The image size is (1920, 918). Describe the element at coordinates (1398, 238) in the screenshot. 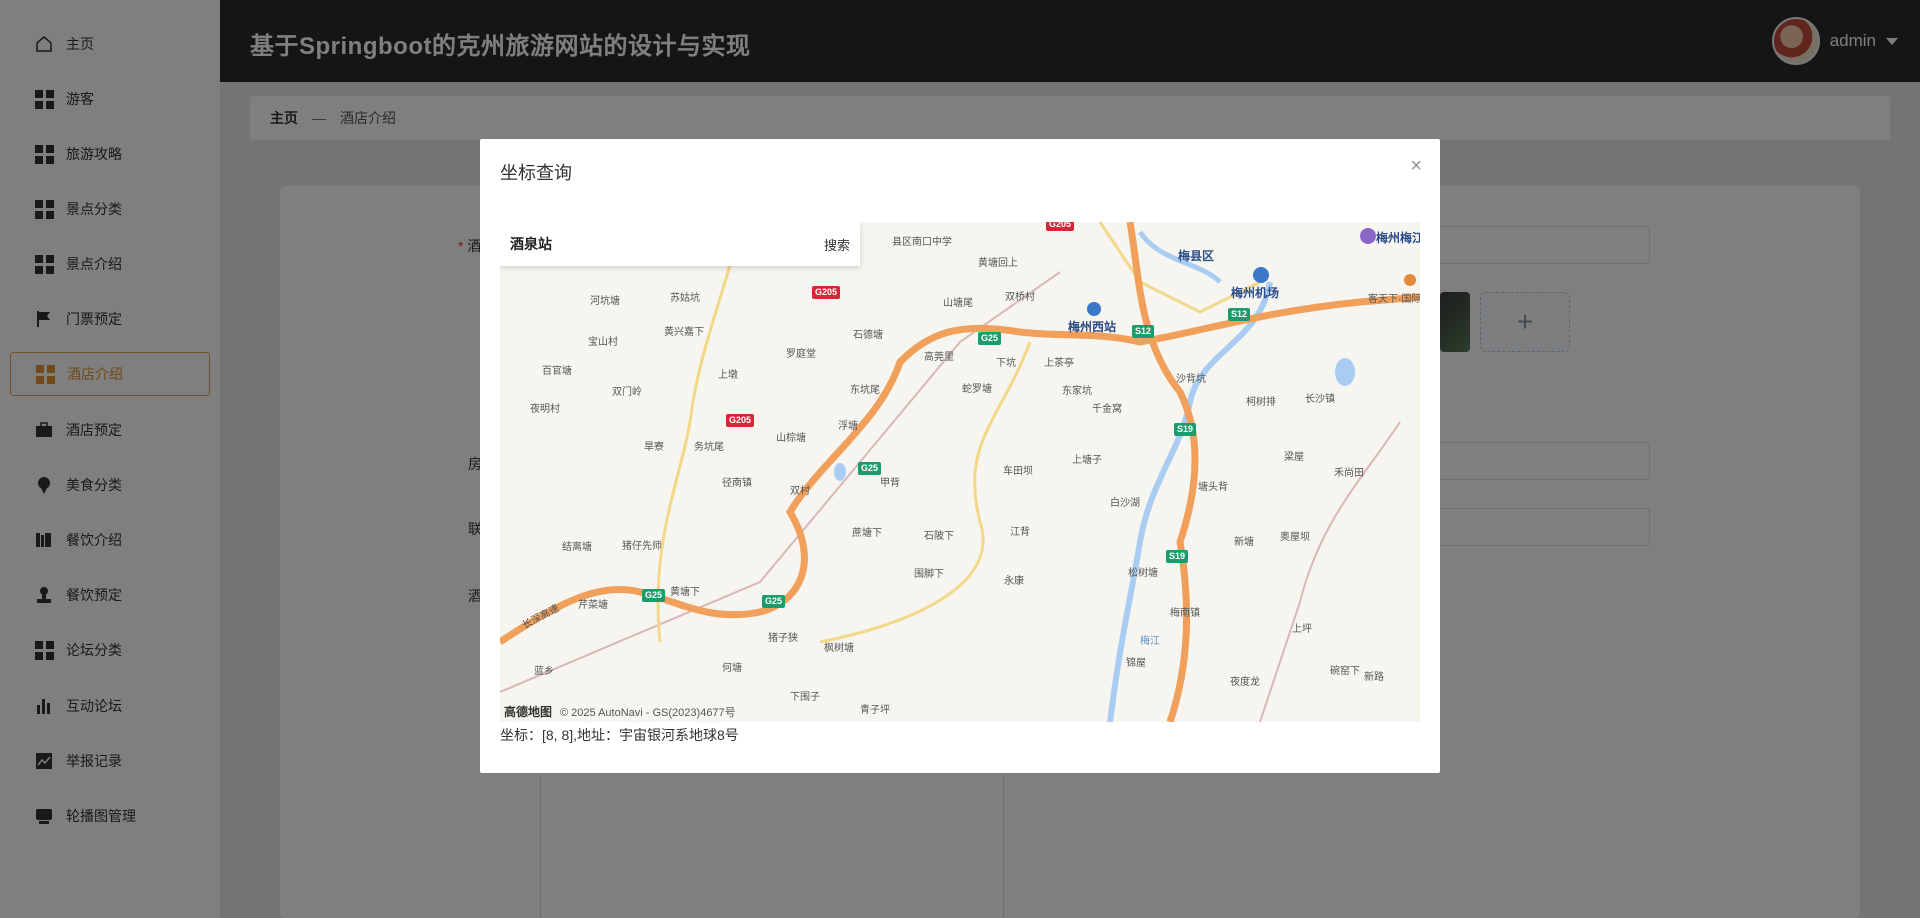

I see `map-label: 梅州梅江` at that location.